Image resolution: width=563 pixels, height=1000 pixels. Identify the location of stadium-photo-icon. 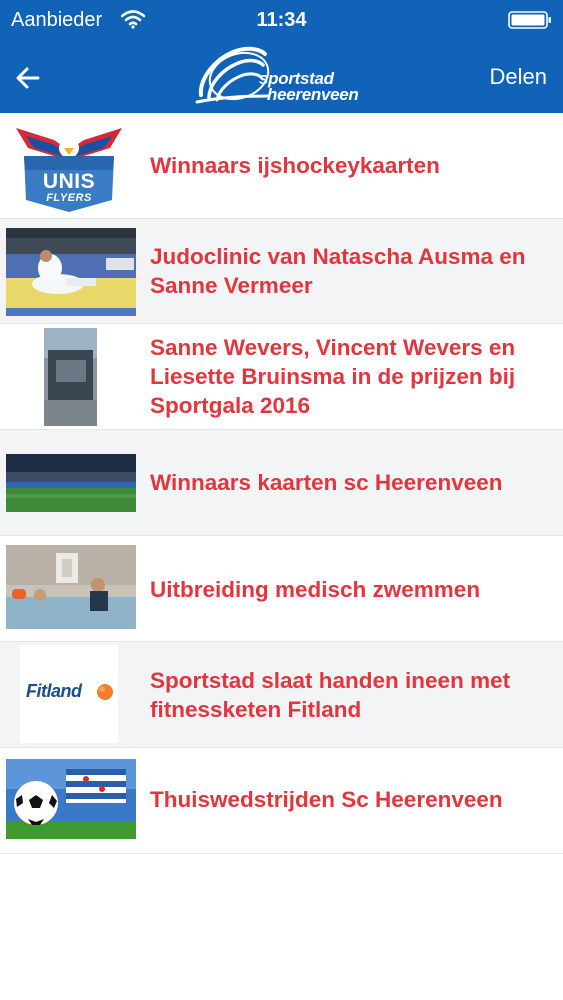
(71, 483).